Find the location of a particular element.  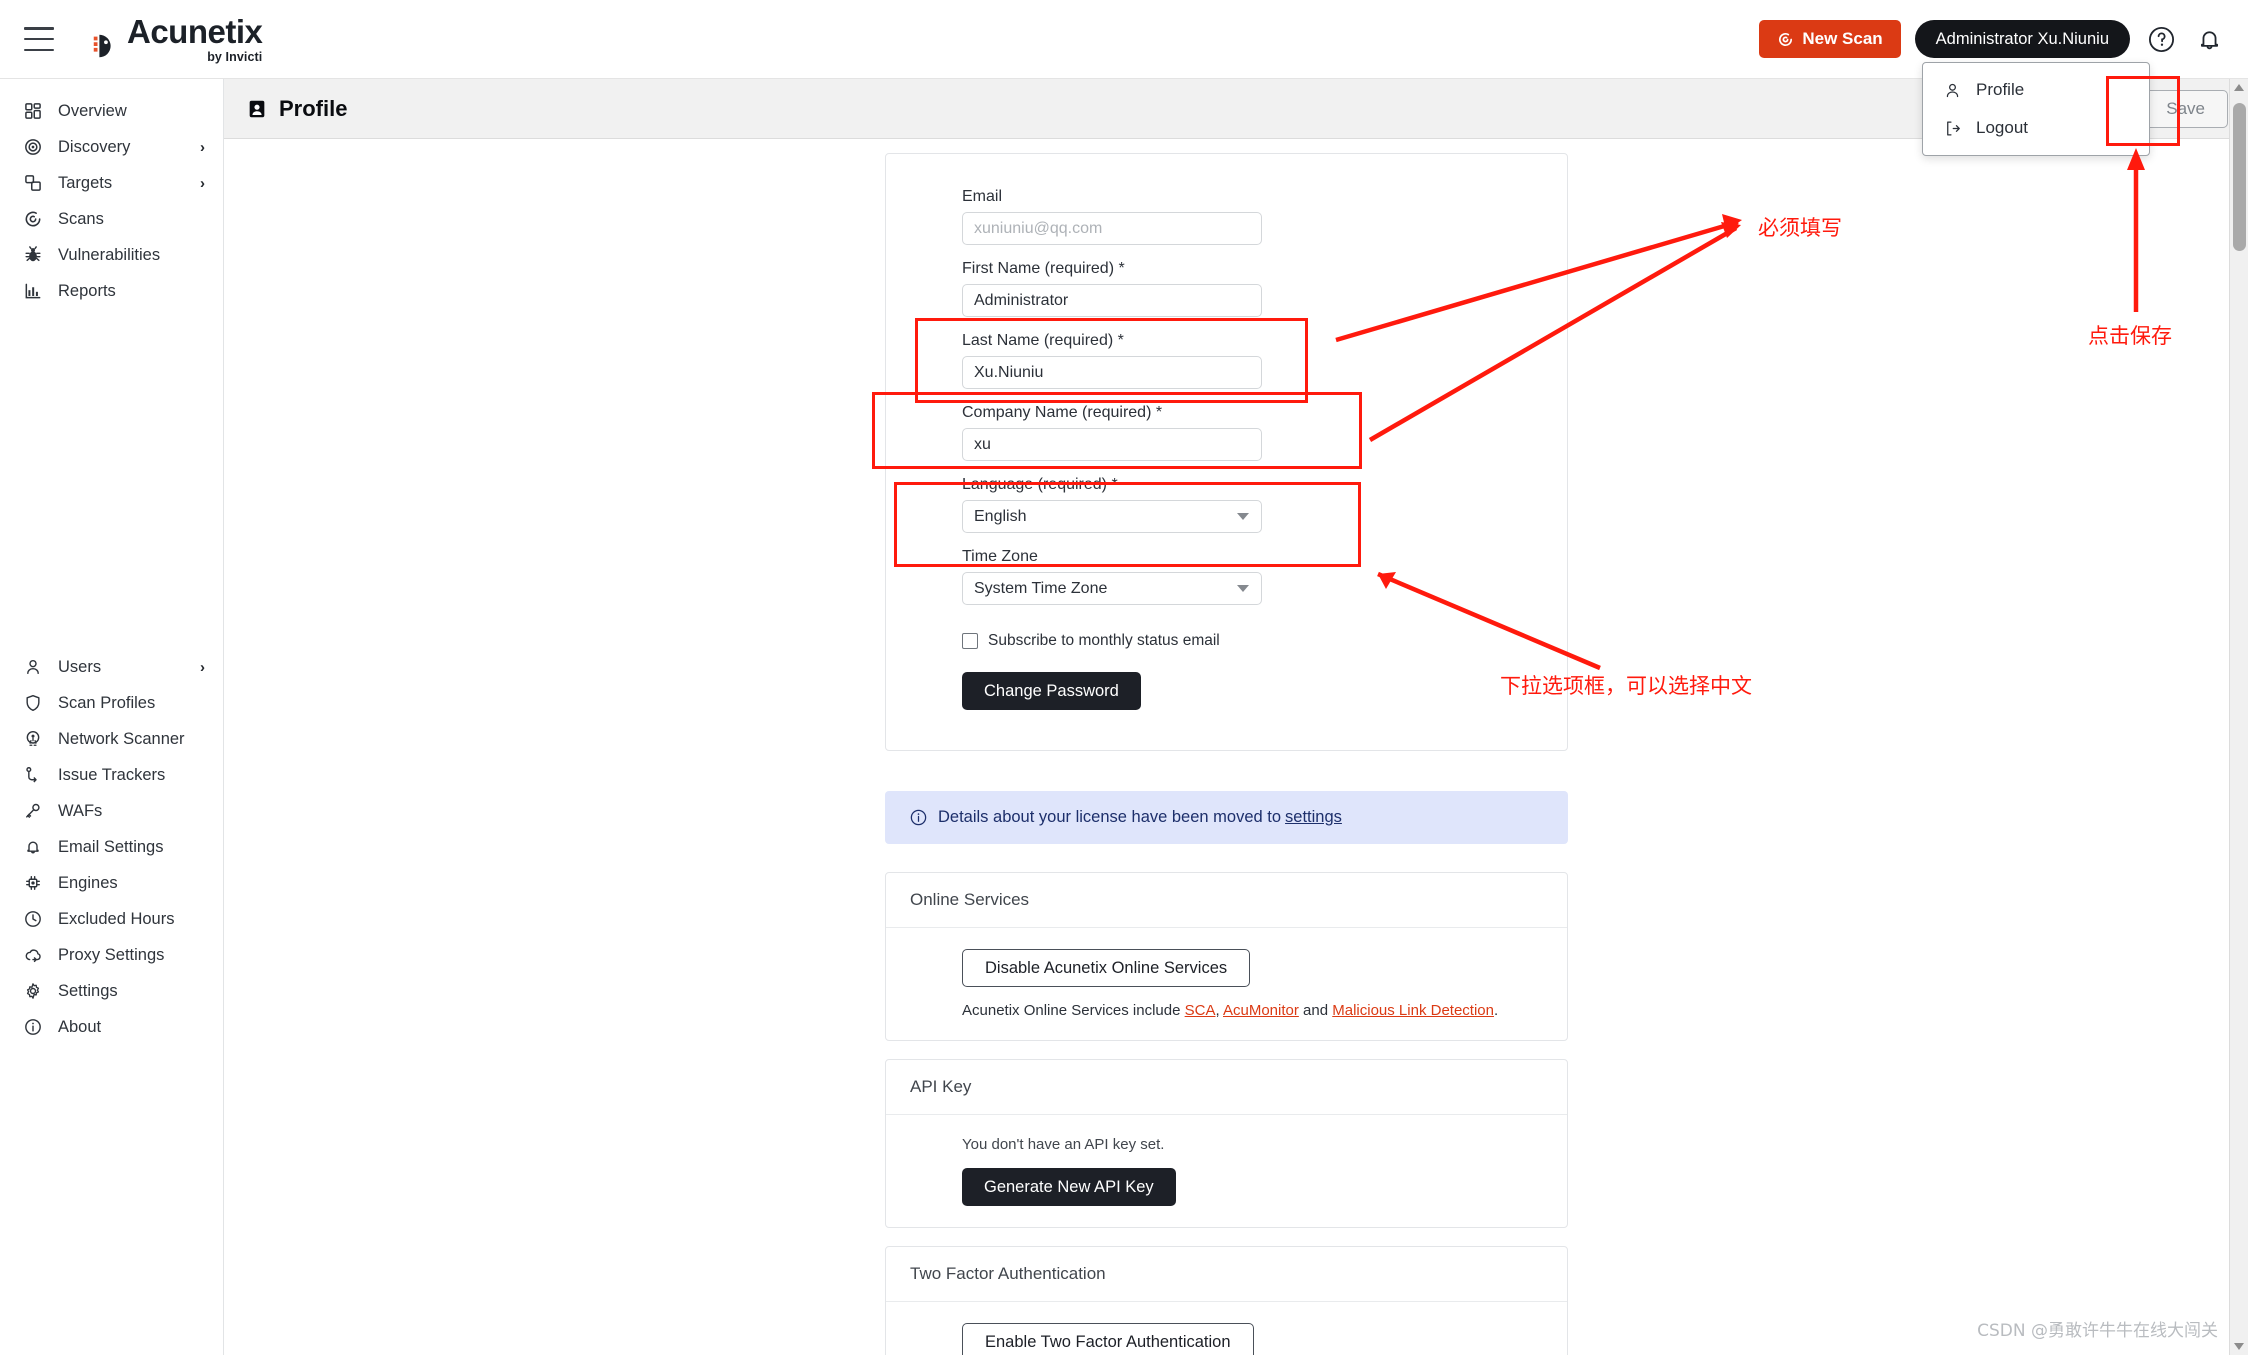

first-name-input is located at coordinates (1112, 300).